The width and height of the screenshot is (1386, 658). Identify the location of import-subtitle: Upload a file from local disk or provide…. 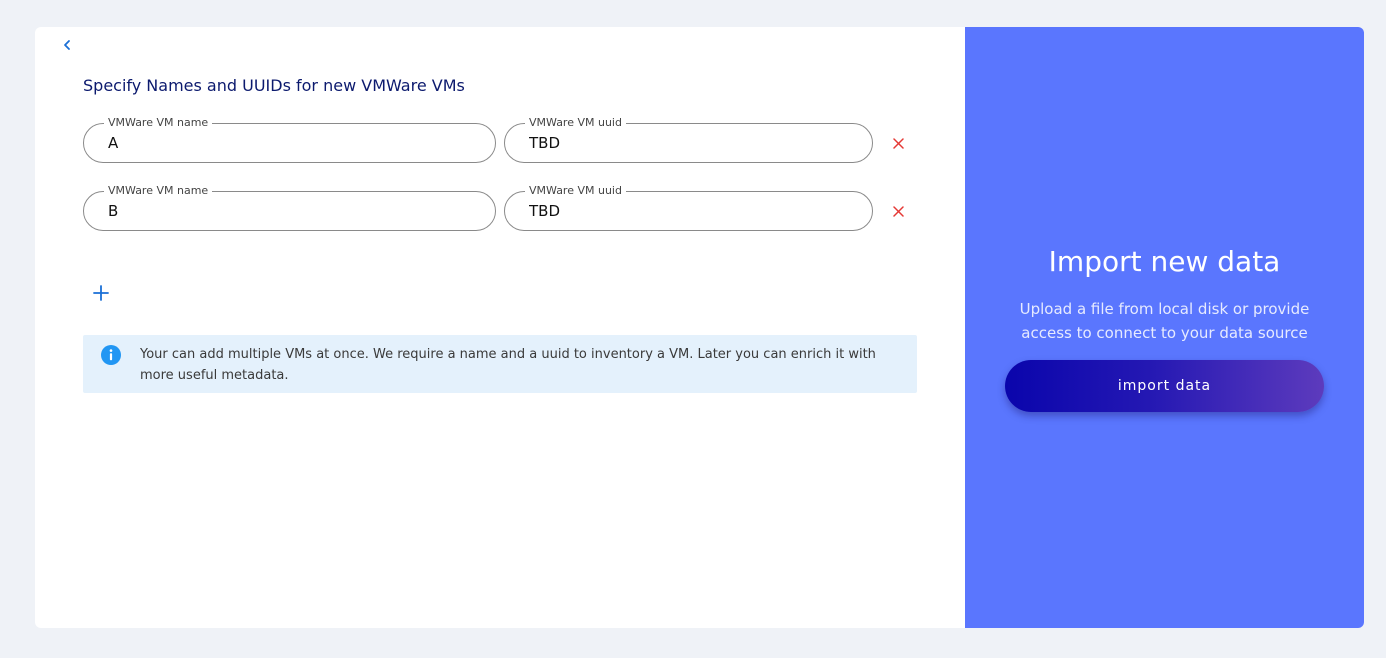
(1164, 321).